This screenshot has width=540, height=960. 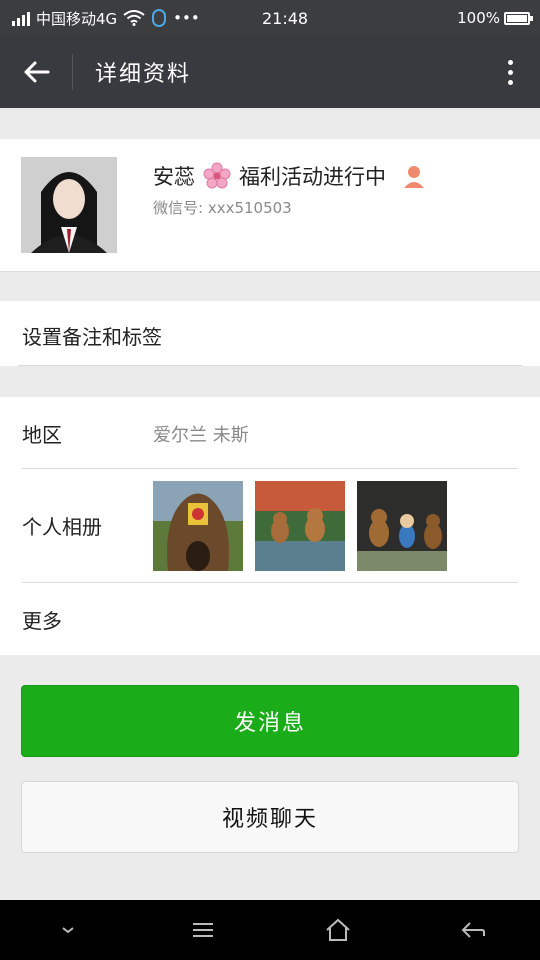 What do you see at coordinates (186, 18) in the screenshot?
I see `more-notifications-icon: •••` at bounding box center [186, 18].